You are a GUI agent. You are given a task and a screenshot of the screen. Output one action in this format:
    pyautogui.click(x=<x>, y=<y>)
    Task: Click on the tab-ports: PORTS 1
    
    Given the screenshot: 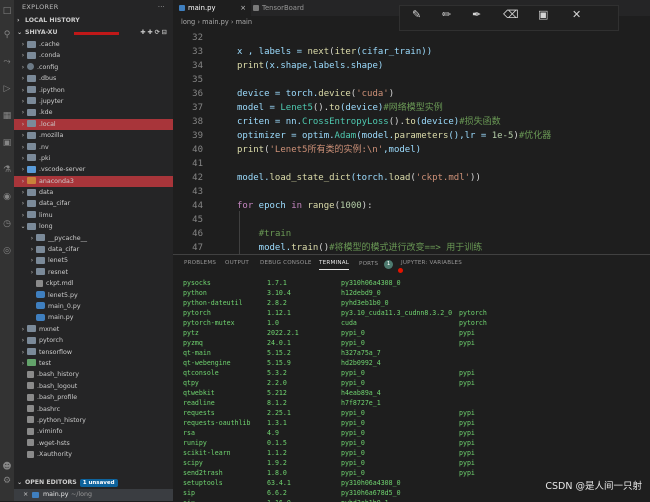 What is the action you would take?
    pyautogui.click(x=376, y=264)
    